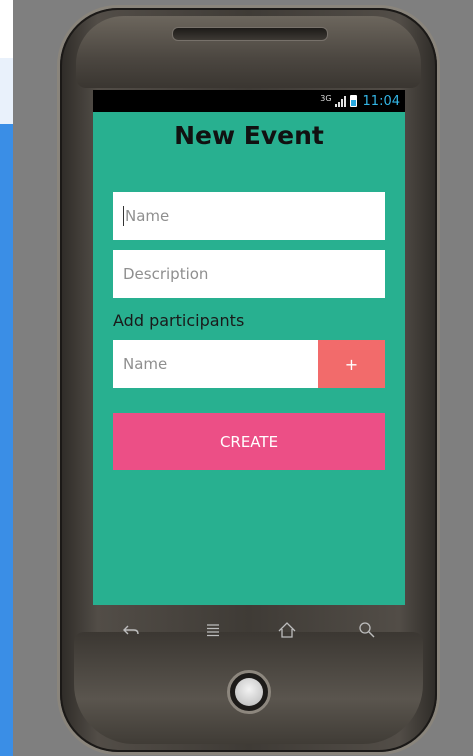 The width and height of the screenshot is (473, 756). Describe the element at coordinates (381, 101) in the screenshot. I see `clock: 11:04` at that location.